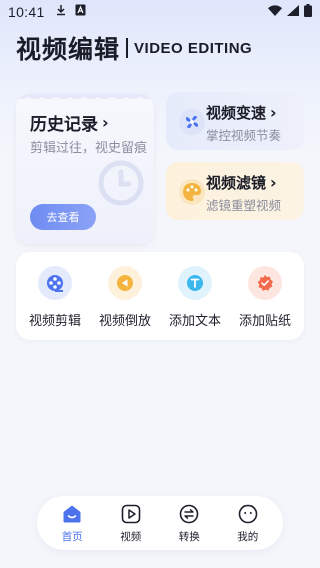 The width and height of the screenshot is (320, 568). What do you see at coordinates (244, 135) in the screenshot?
I see `video-speed-subtitle: 掌控视频节奏` at bounding box center [244, 135].